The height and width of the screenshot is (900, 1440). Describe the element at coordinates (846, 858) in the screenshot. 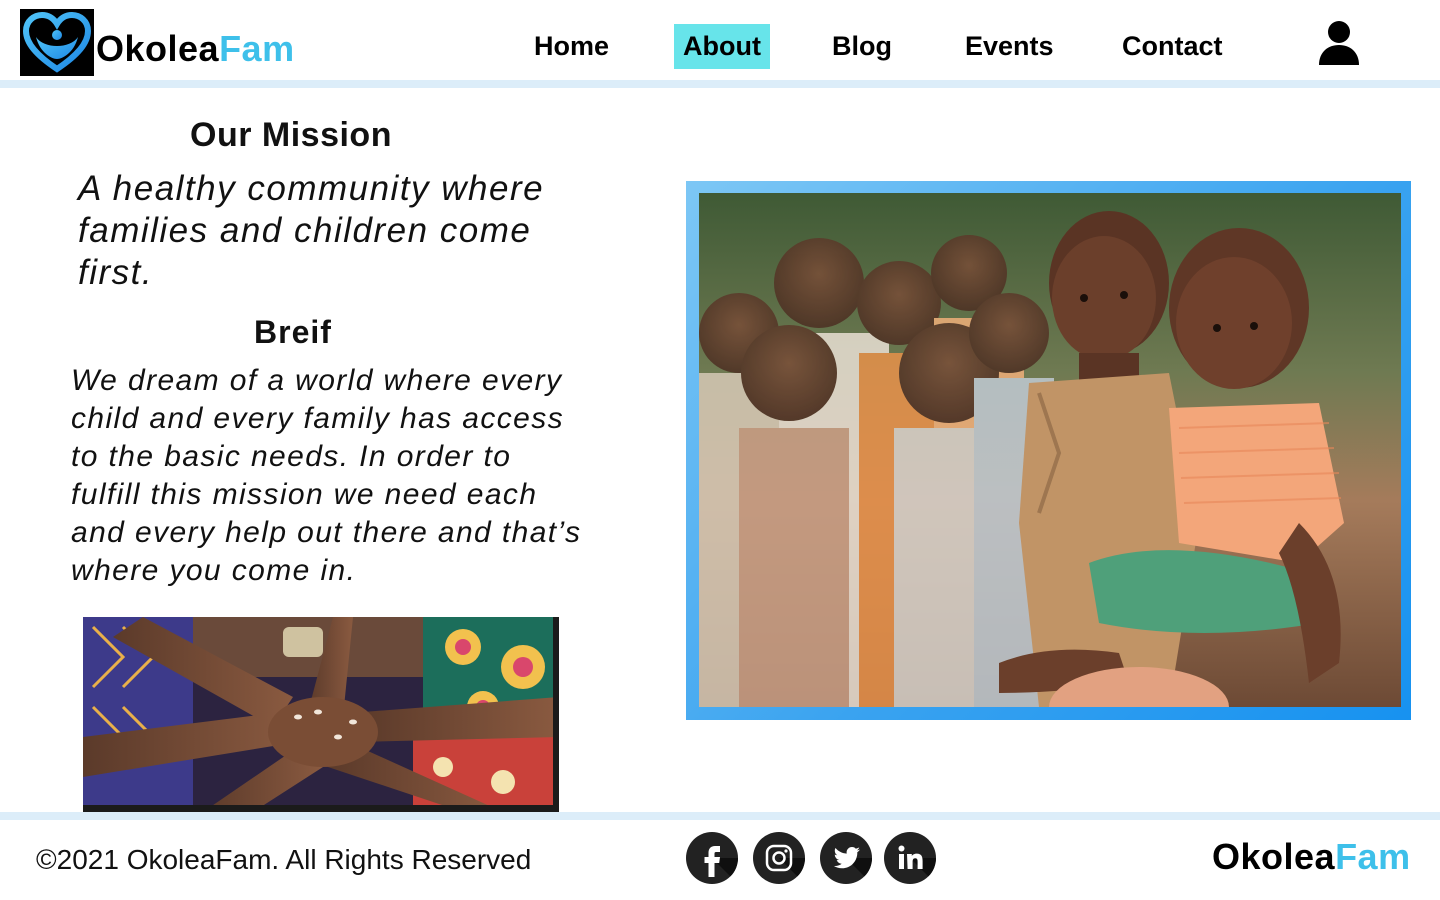

I see `twitter-icon` at that location.